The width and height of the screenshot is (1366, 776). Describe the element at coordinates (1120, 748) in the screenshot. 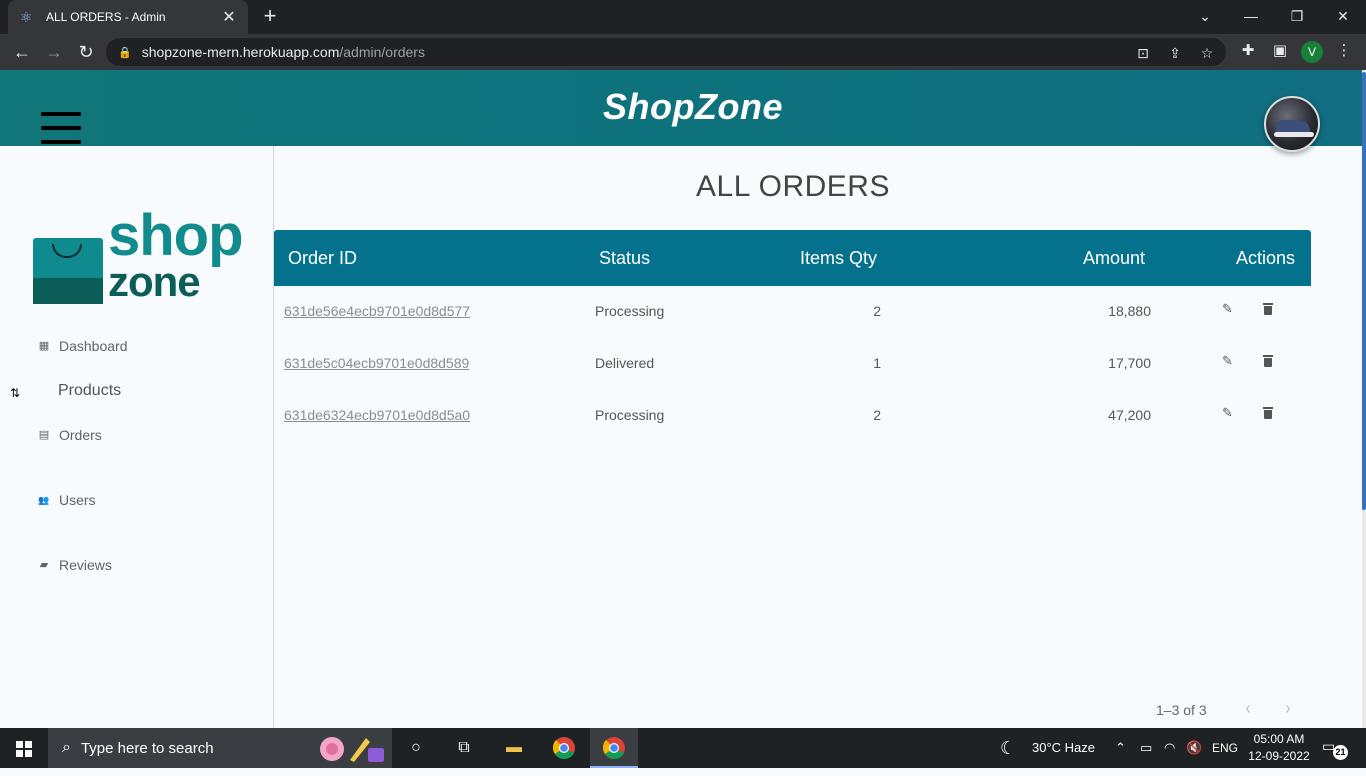

I see `chevron-up-icon: ⌃` at that location.